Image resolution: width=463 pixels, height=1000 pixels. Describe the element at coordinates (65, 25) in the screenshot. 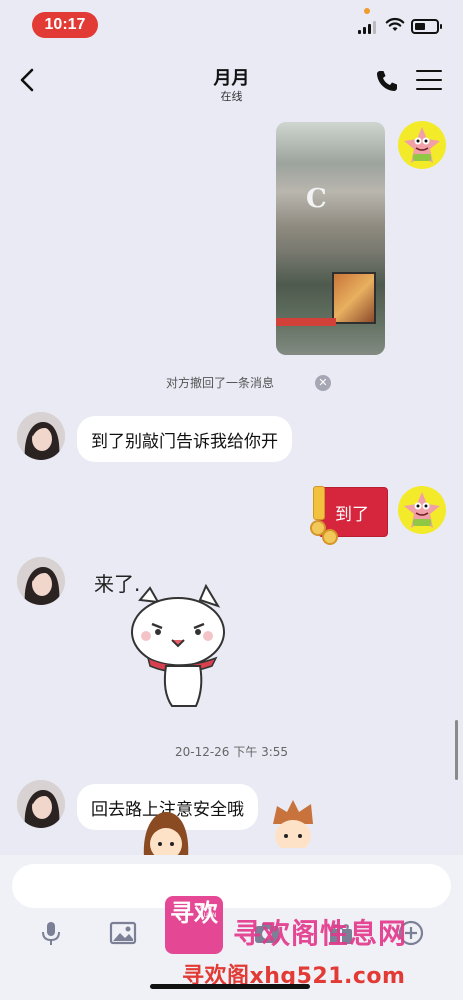

I see `status-time: 10:17` at that location.